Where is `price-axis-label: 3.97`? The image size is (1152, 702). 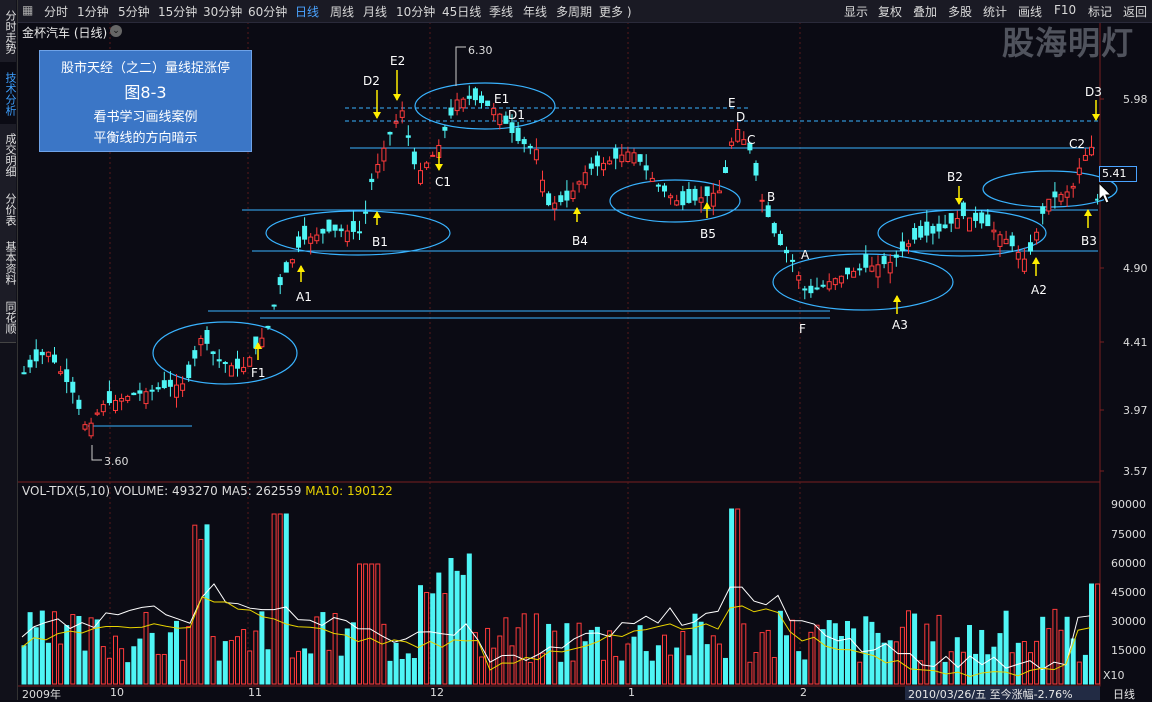 price-axis-label: 3.97 is located at coordinates (1135, 410).